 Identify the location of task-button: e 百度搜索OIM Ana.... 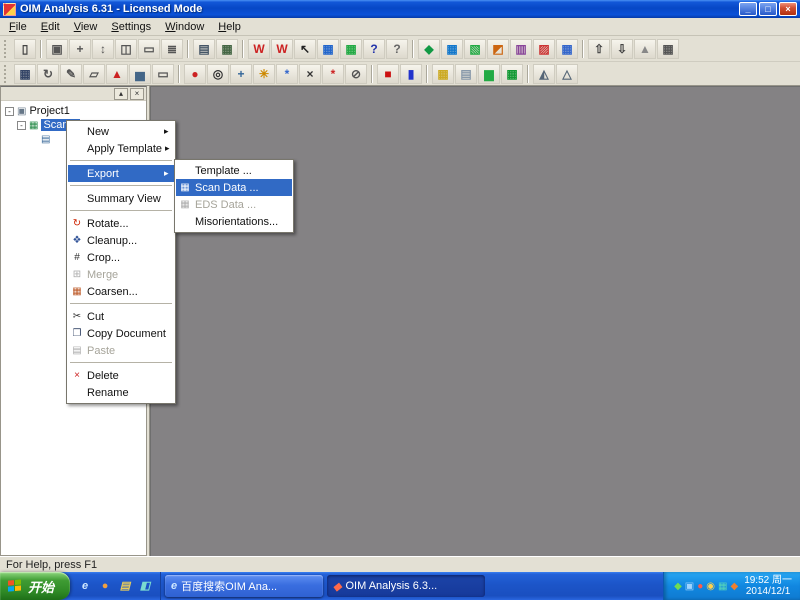
(244, 586).